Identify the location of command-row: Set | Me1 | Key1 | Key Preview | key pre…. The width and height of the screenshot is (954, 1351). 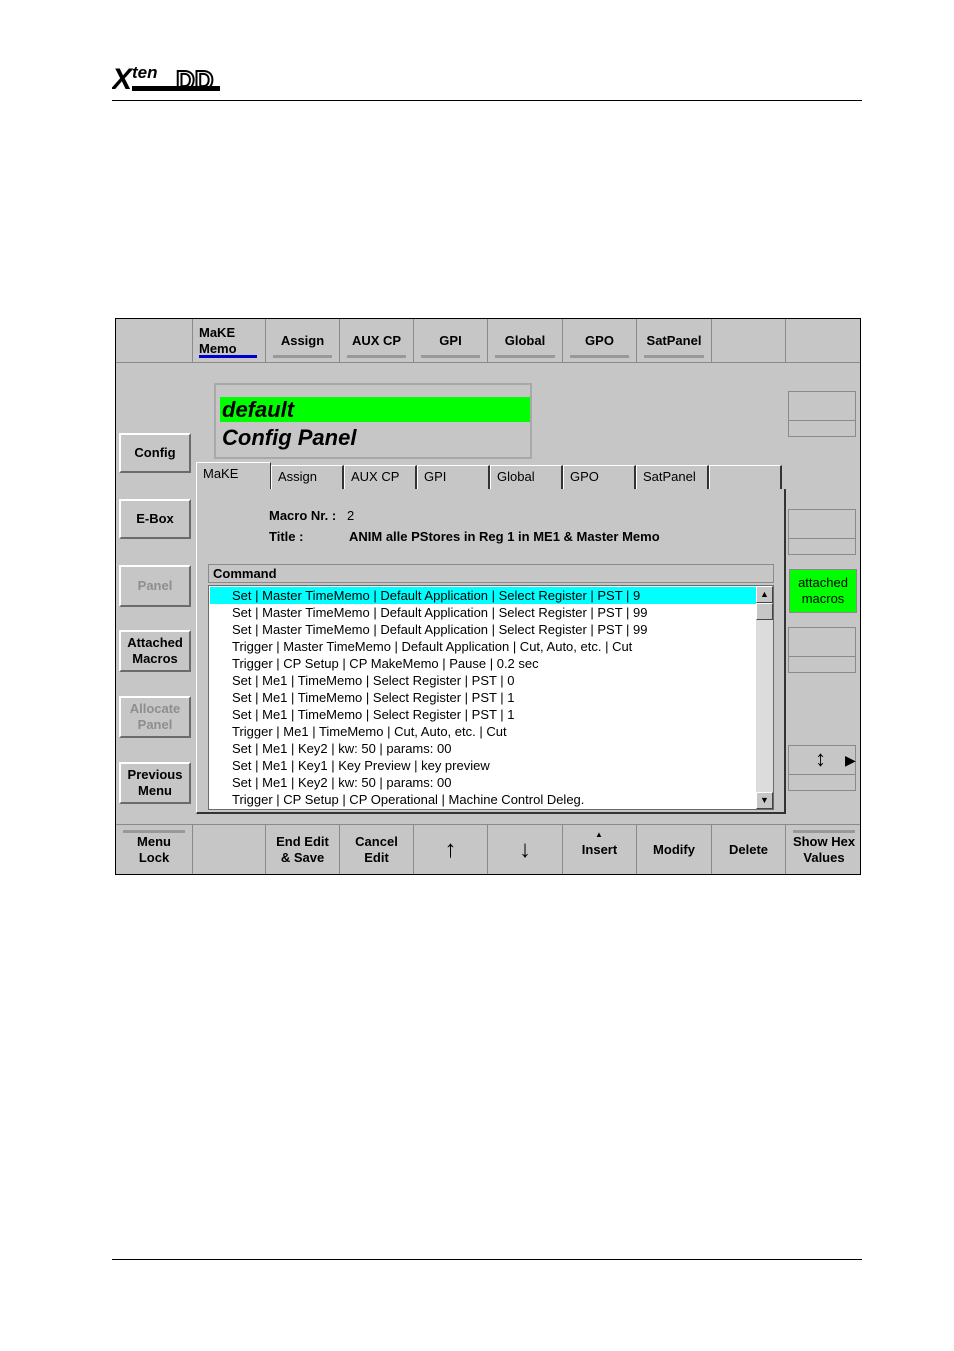
(483, 765).